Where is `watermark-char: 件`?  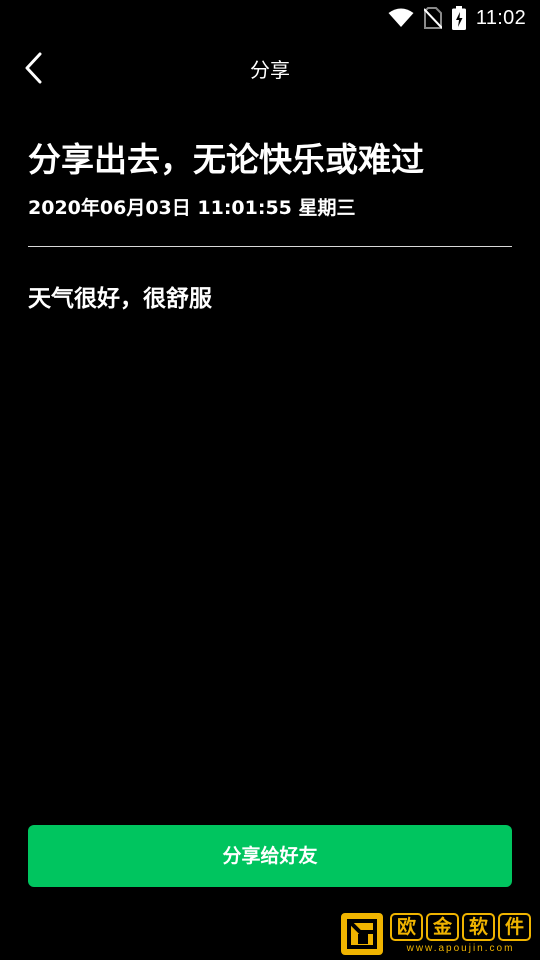
watermark-char: 件 is located at coordinates (514, 927).